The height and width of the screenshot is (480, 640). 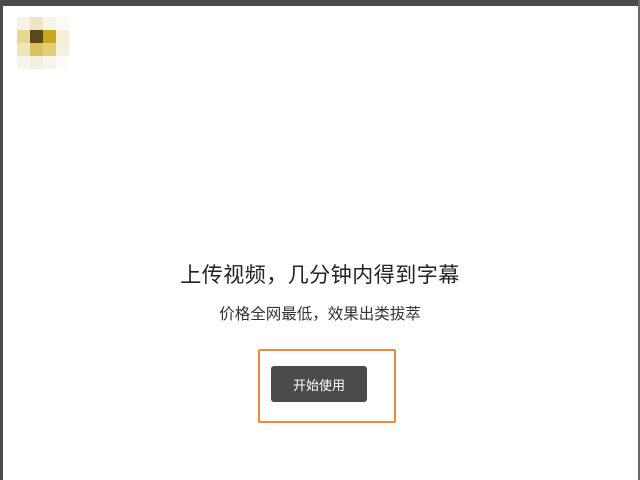 What do you see at coordinates (1, 240) in the screenshot?
I see `window-left-border` at bounding box center [1, 240].